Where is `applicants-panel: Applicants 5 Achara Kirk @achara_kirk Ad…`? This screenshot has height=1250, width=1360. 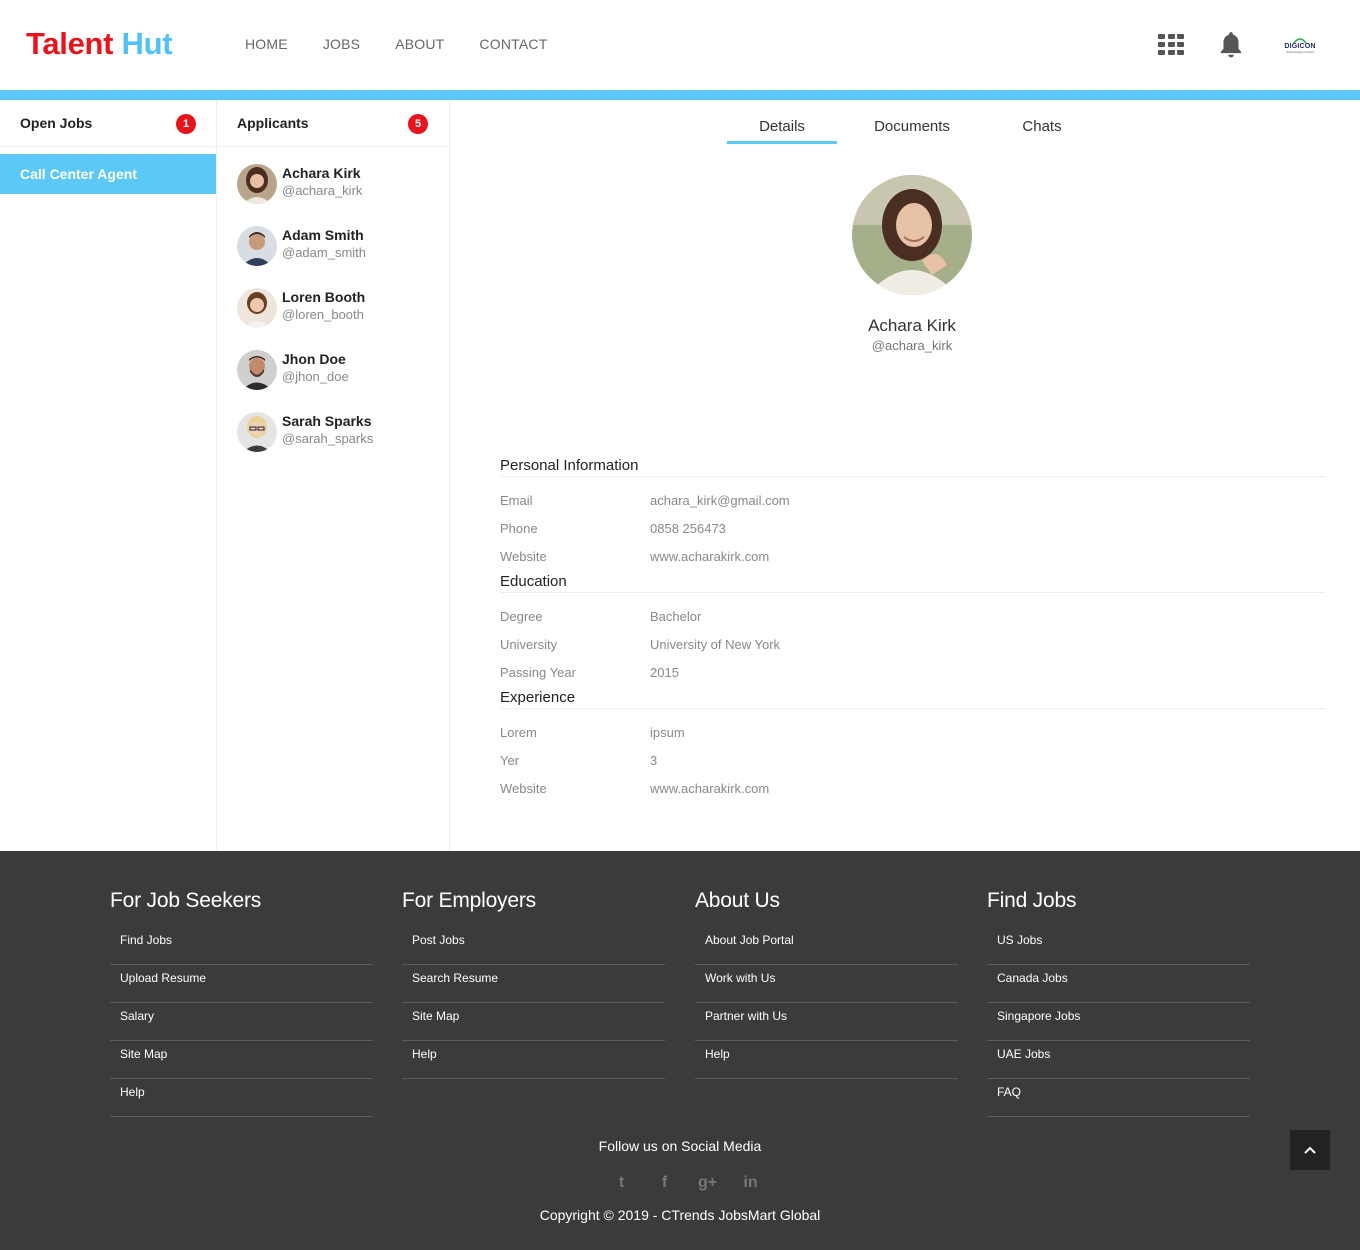 applicants-panel: Applicants 5 Achara Kirk @achara_kirk Ad… is located at coordinates (333, 475).